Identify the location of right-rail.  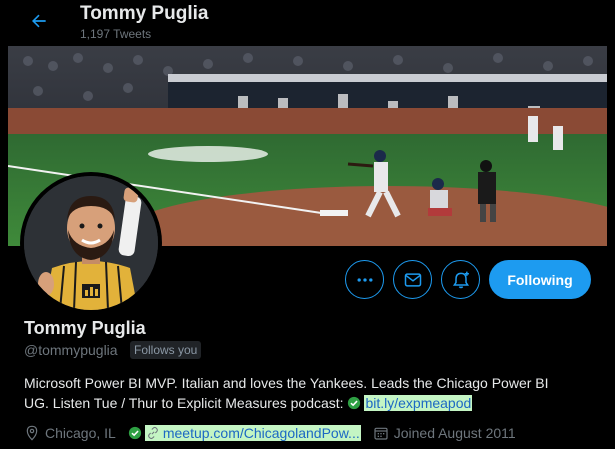
(611, 224).